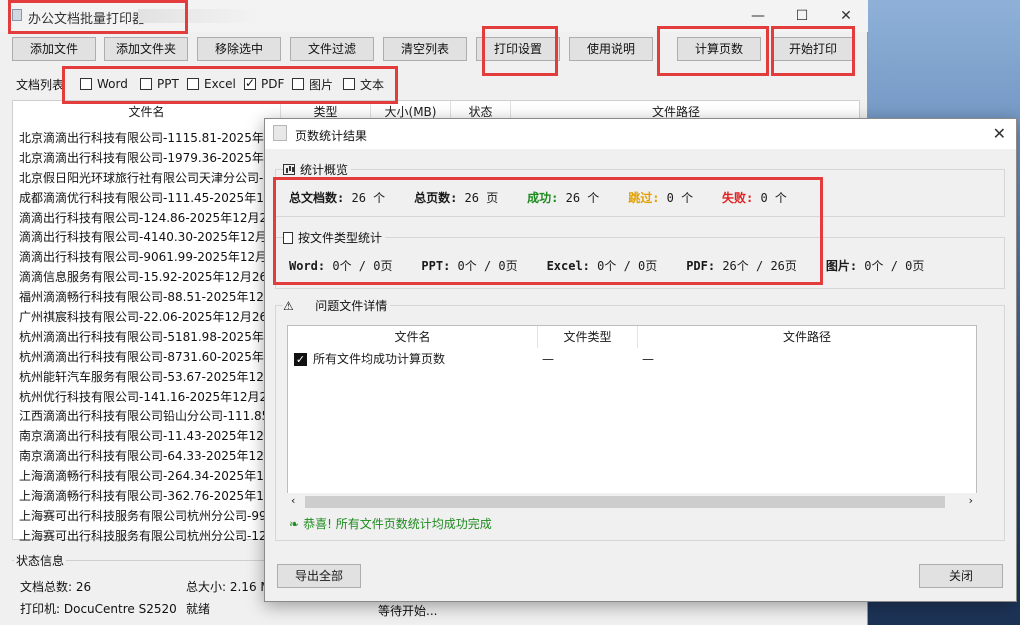 This screenshot has height=625, width=1020. I want to click on dialog-title: 页数统计结果, so click(331, 136).